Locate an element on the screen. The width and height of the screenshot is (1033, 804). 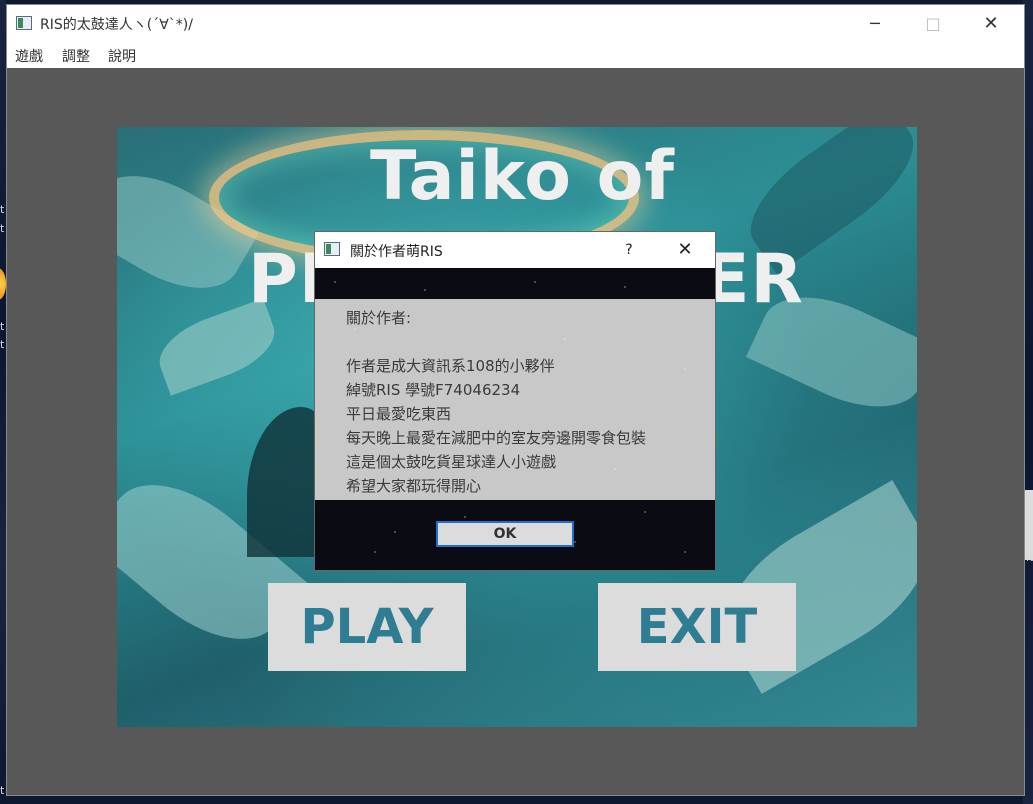
exit-button: EXIT is located at coordinates (697, 627).